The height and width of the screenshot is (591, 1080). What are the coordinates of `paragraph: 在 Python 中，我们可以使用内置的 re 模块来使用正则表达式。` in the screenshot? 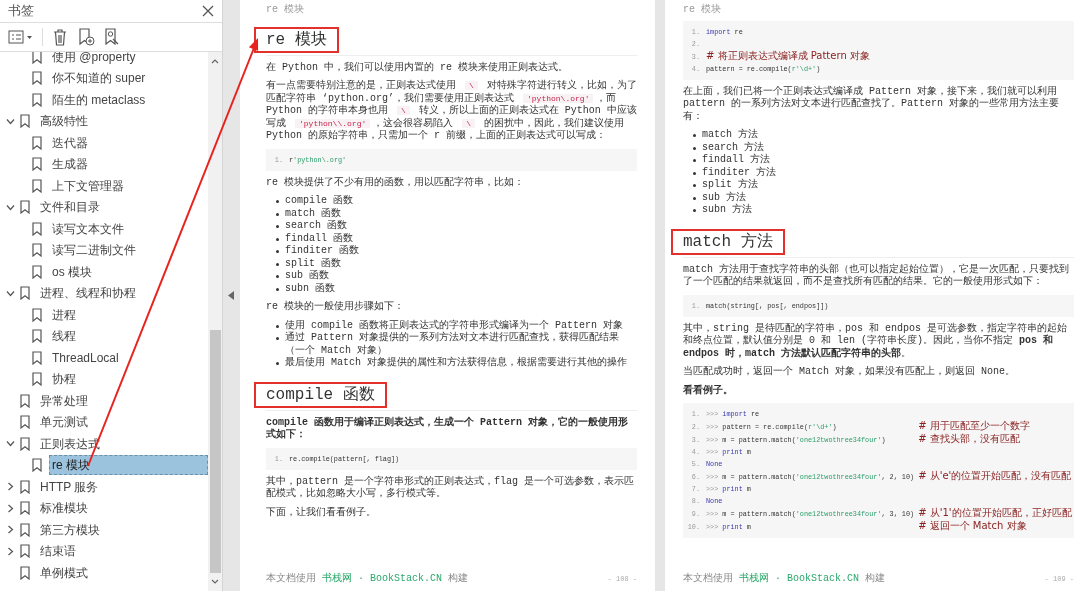 It's located at (417, 67).